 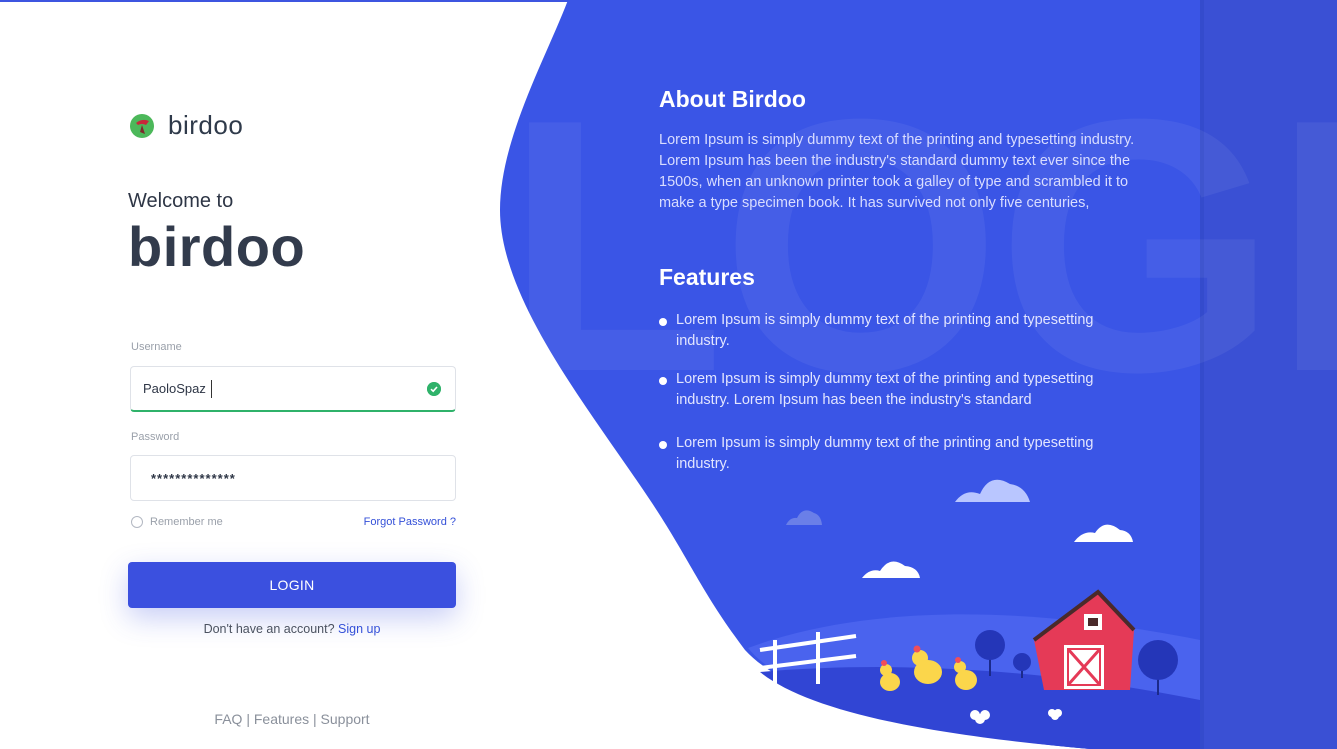 I want to click on about-title: About Birdoo, so click(x=732, y=99).